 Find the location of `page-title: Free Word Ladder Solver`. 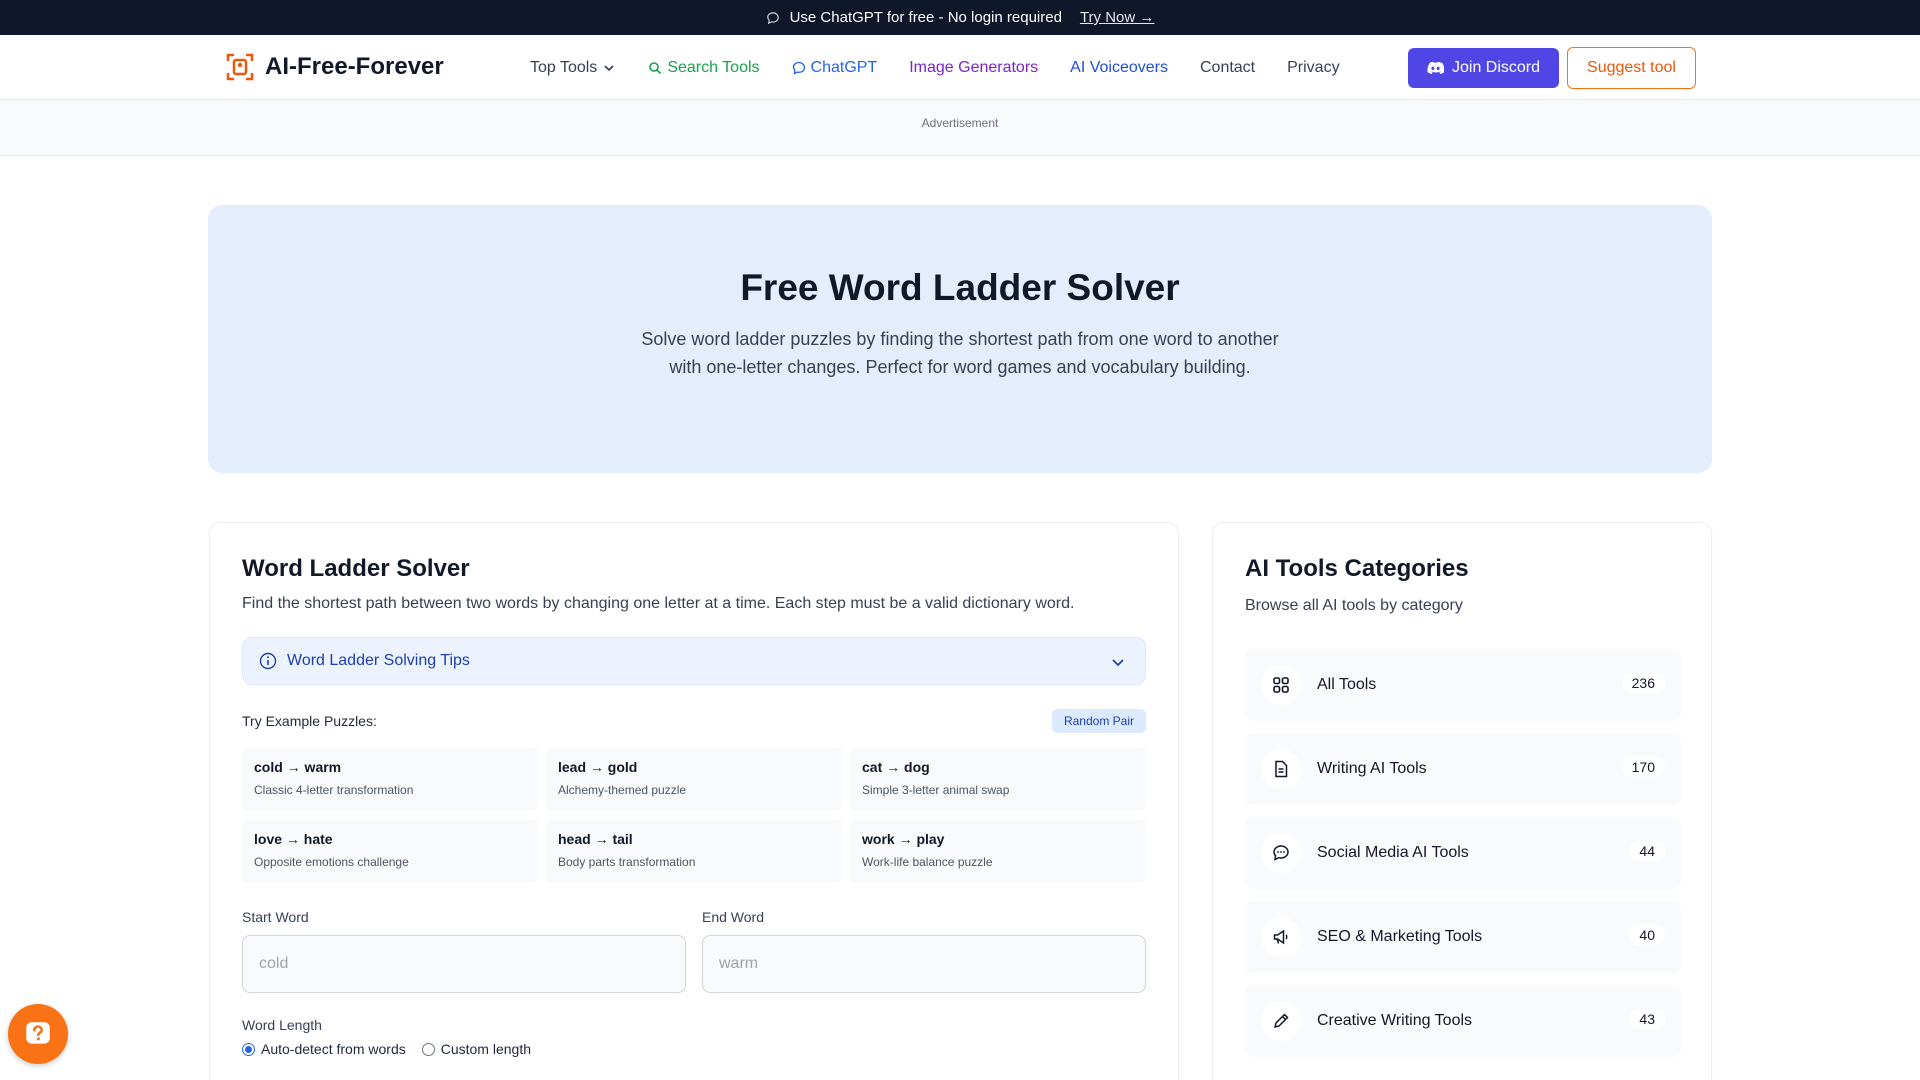

page-title: Free Word Ladder Solver is located at coordinates (960, 287).